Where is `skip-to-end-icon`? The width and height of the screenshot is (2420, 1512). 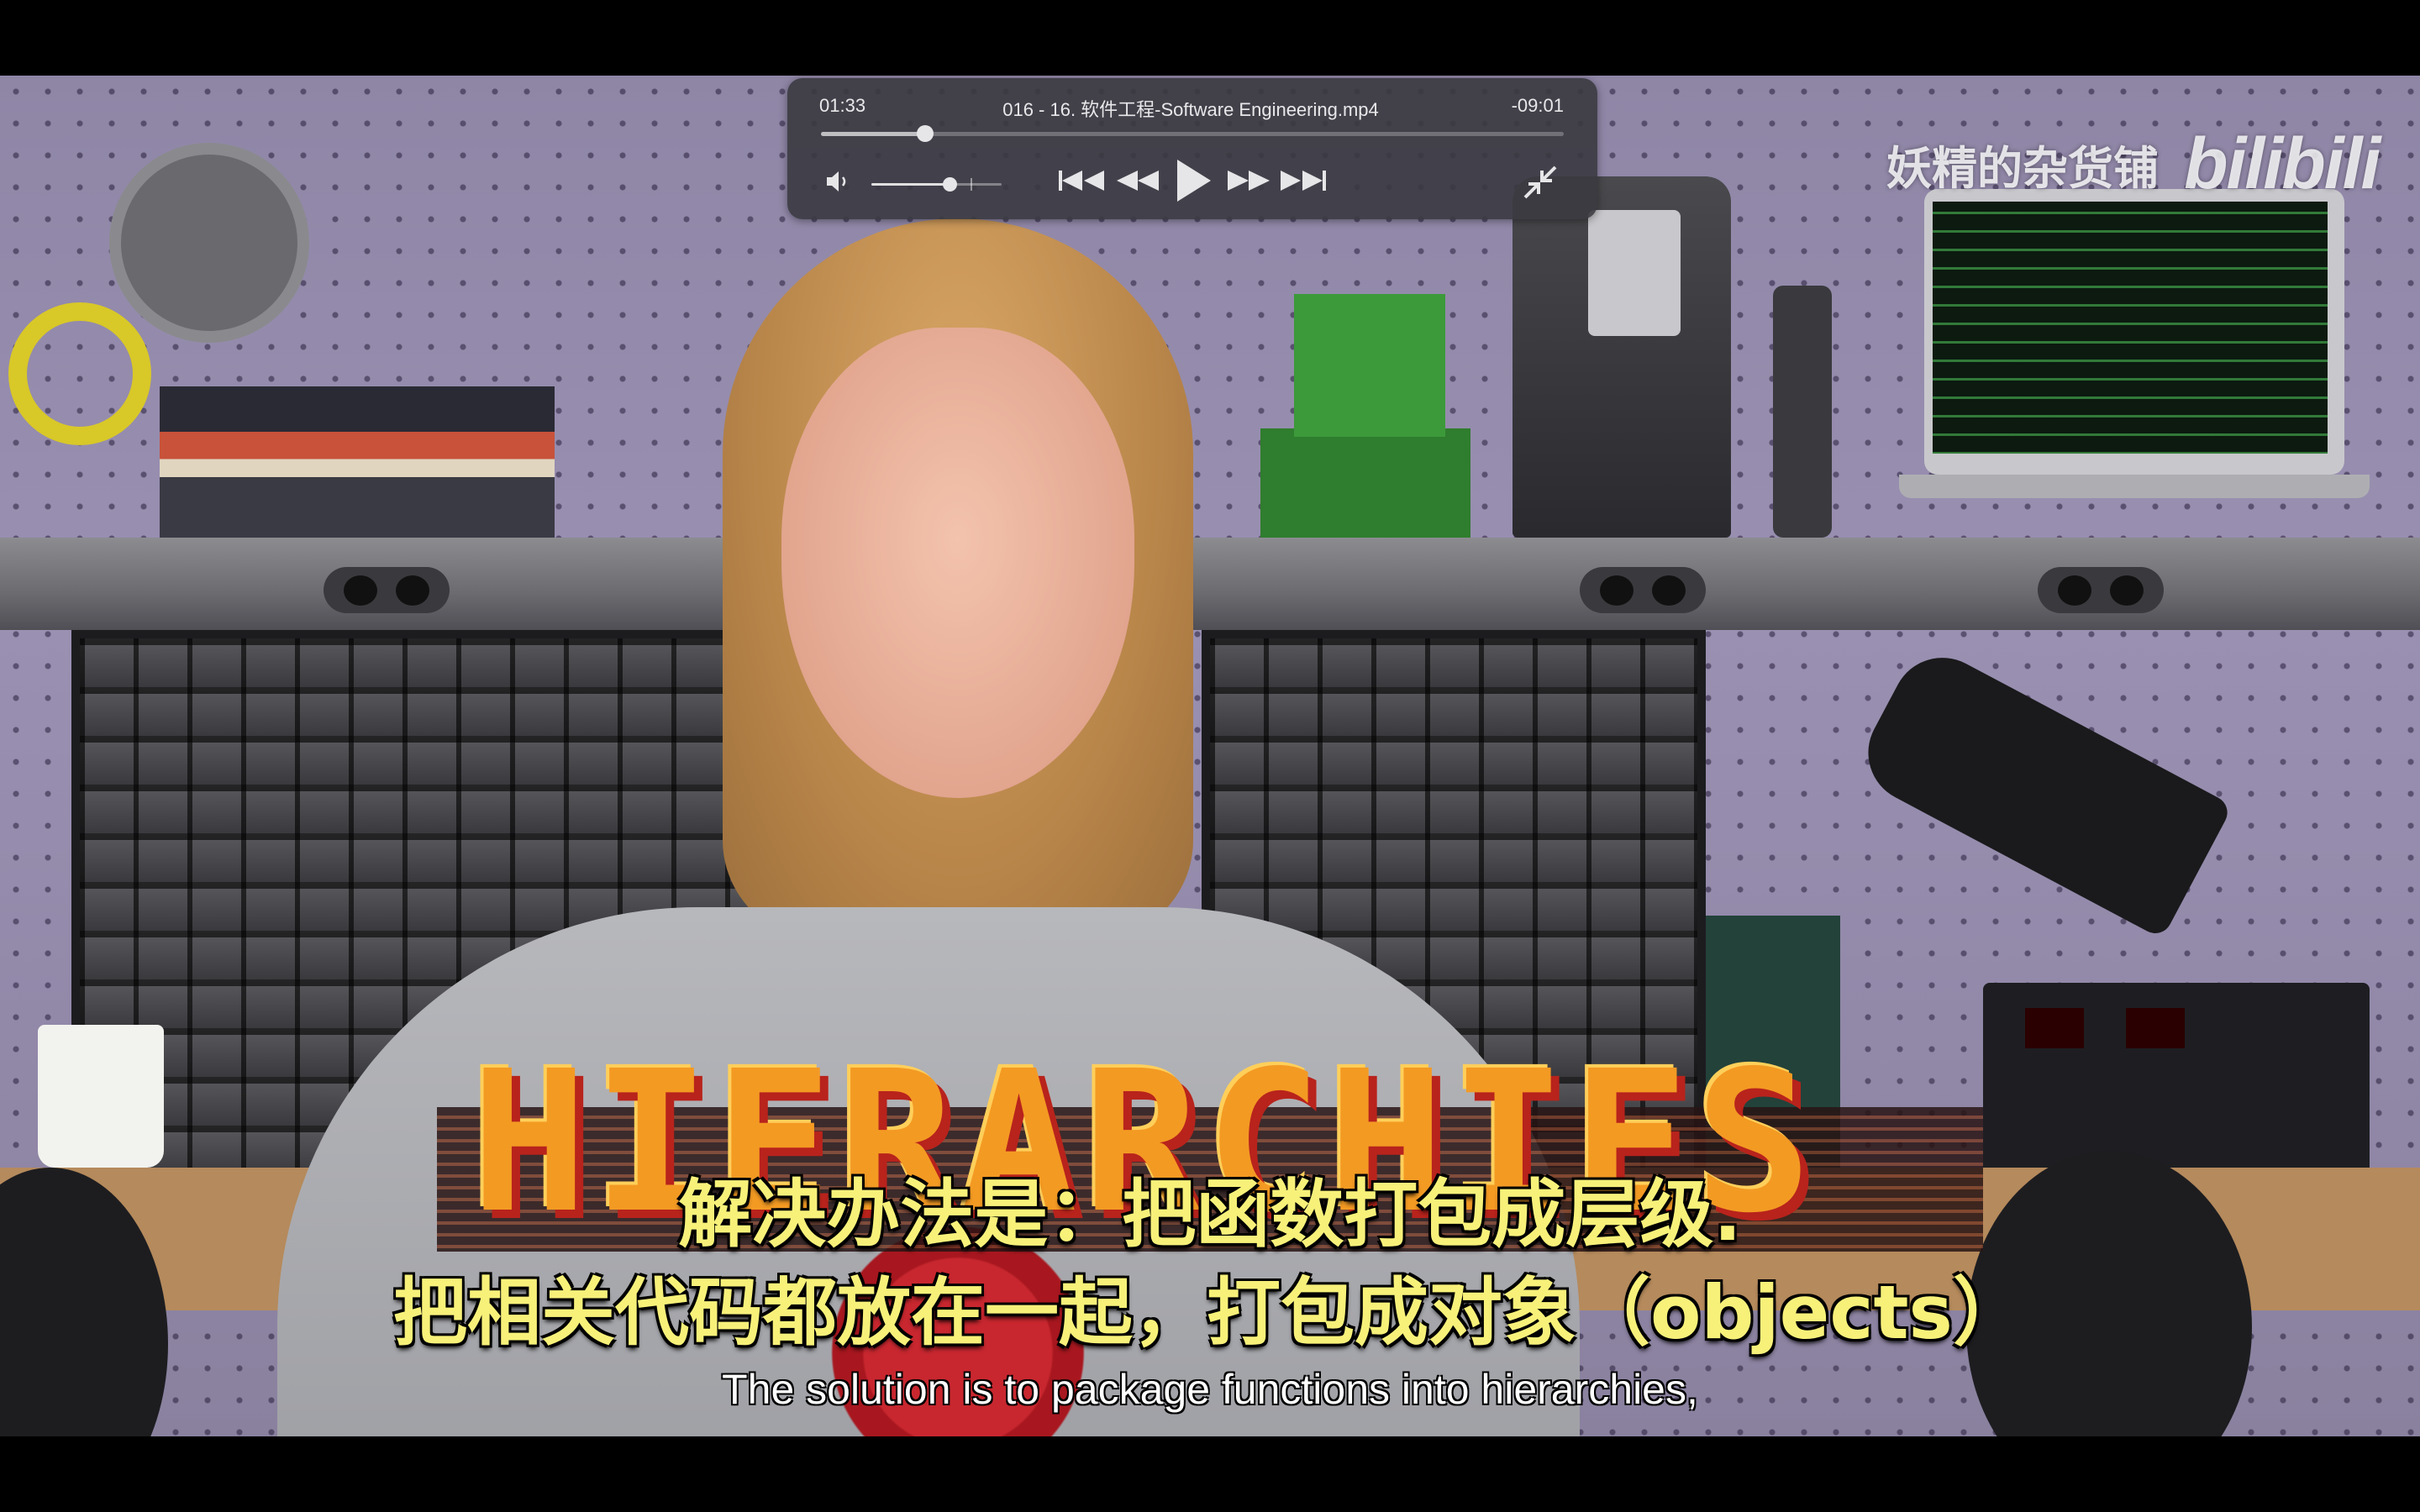 skip-to-end-icon is located at coordinates (1303, 180).